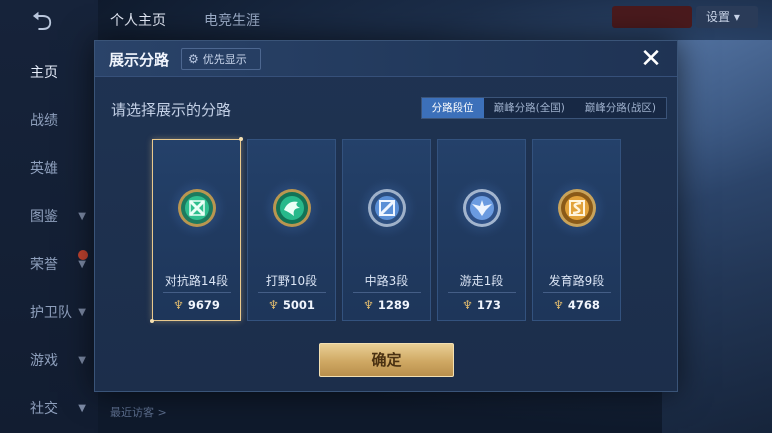  Describe the element at coordinates (49, 360) in the screenshot. I see `sidebar-item-games: 游戏 ▼` at that location.